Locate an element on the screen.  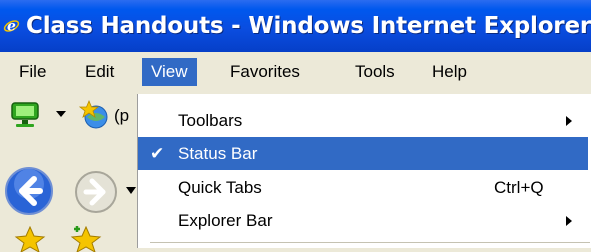
menu-item-toolbars: Toolbars is located at coordinates (363, 120).